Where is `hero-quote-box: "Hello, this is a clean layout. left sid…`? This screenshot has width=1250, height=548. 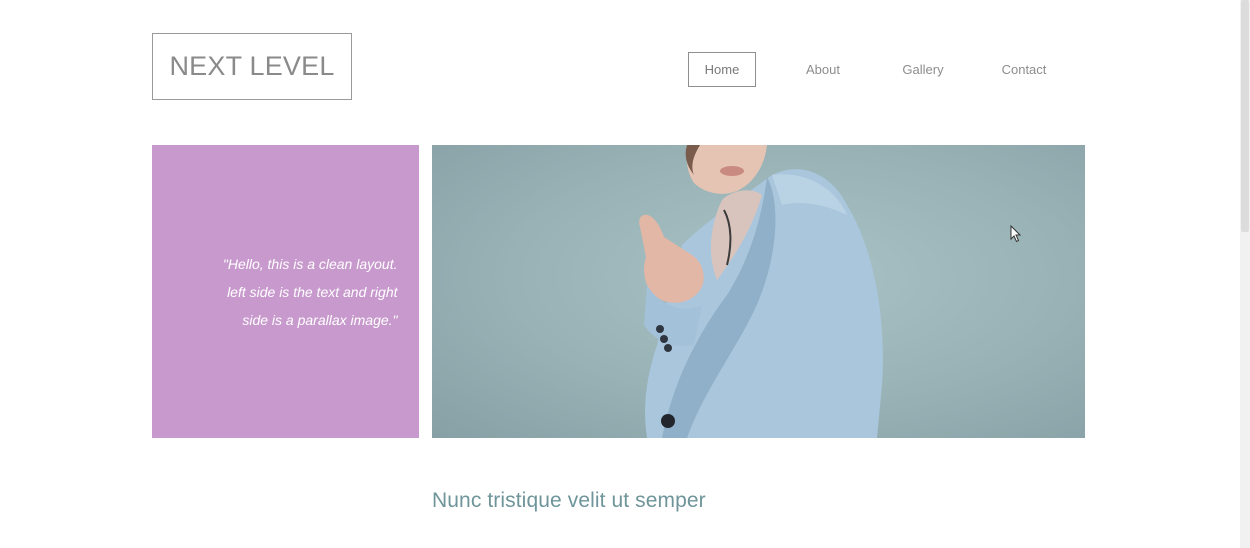
hero-quote-box: "Hello, this is a clean layout. left sid… is located at coordinates (285, 291).